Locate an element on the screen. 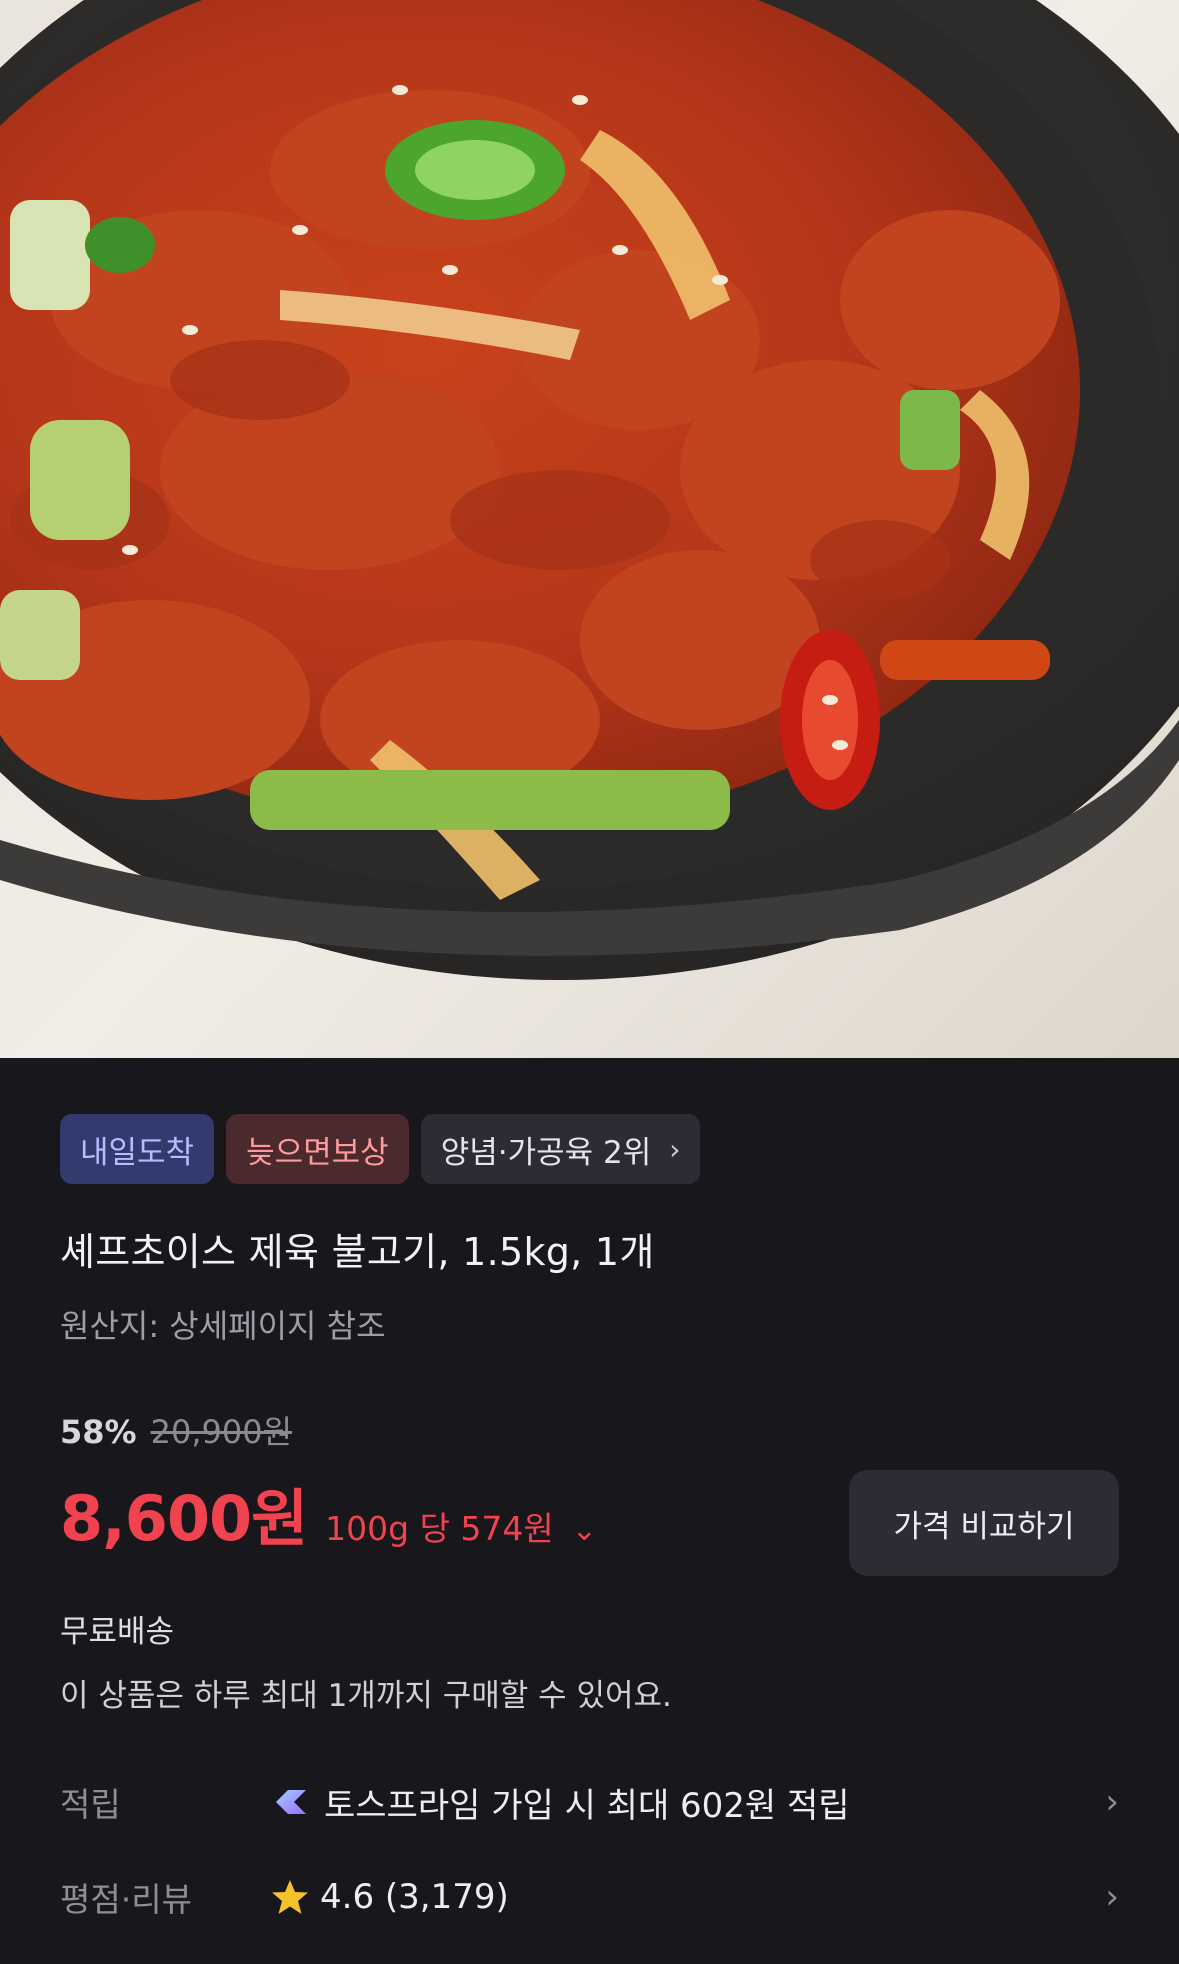 The width and height of the screenshot is (1179, 1964). rewards-row: 적립 토스프라임 가입 시 최대 602원 적립 › is located at coordinates (589, 1802).